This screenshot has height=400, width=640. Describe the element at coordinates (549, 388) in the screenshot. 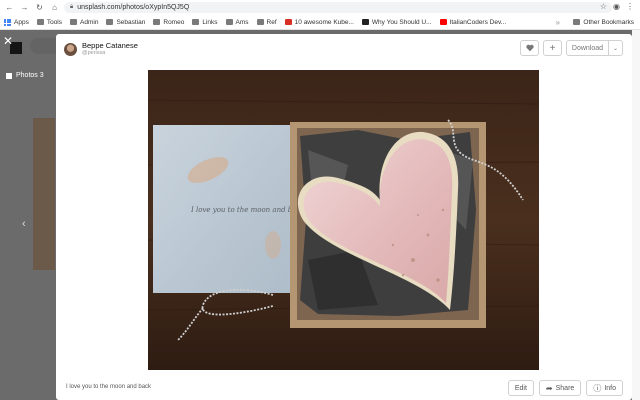

I see `share-icon: ➦` at that location.